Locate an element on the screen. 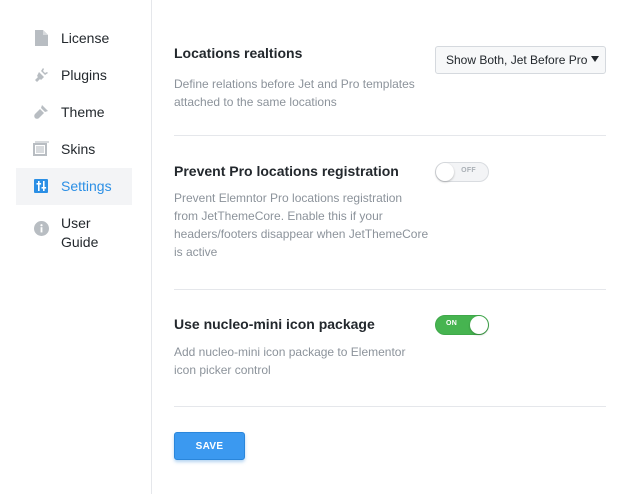 This screenshot has height=494, width=620. prevent-pro-toggle: OFF is located at coordinates (462, 172).